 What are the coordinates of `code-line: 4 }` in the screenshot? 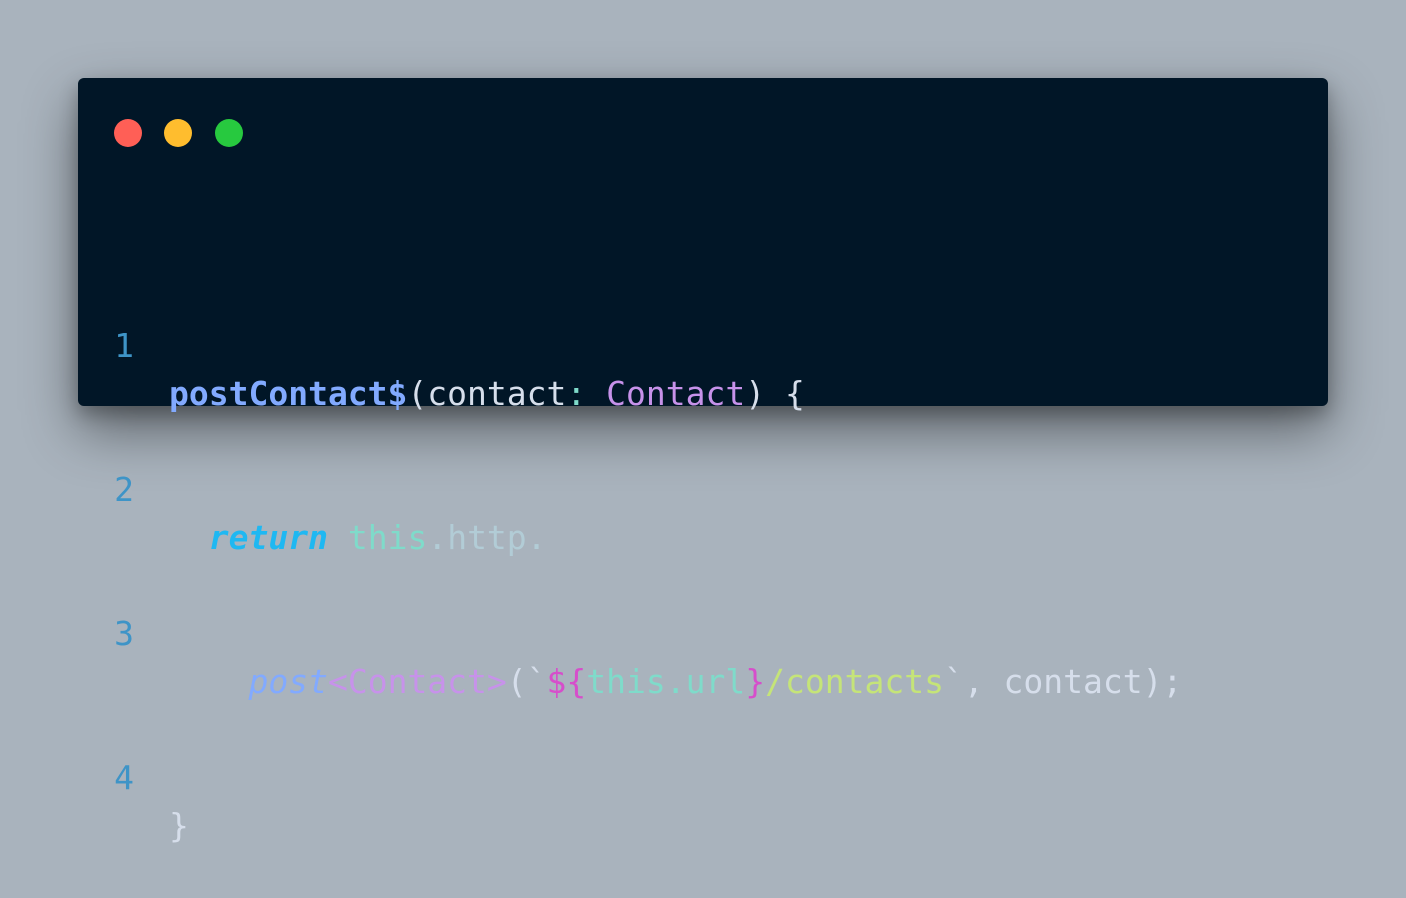 It's located at (137, 775).